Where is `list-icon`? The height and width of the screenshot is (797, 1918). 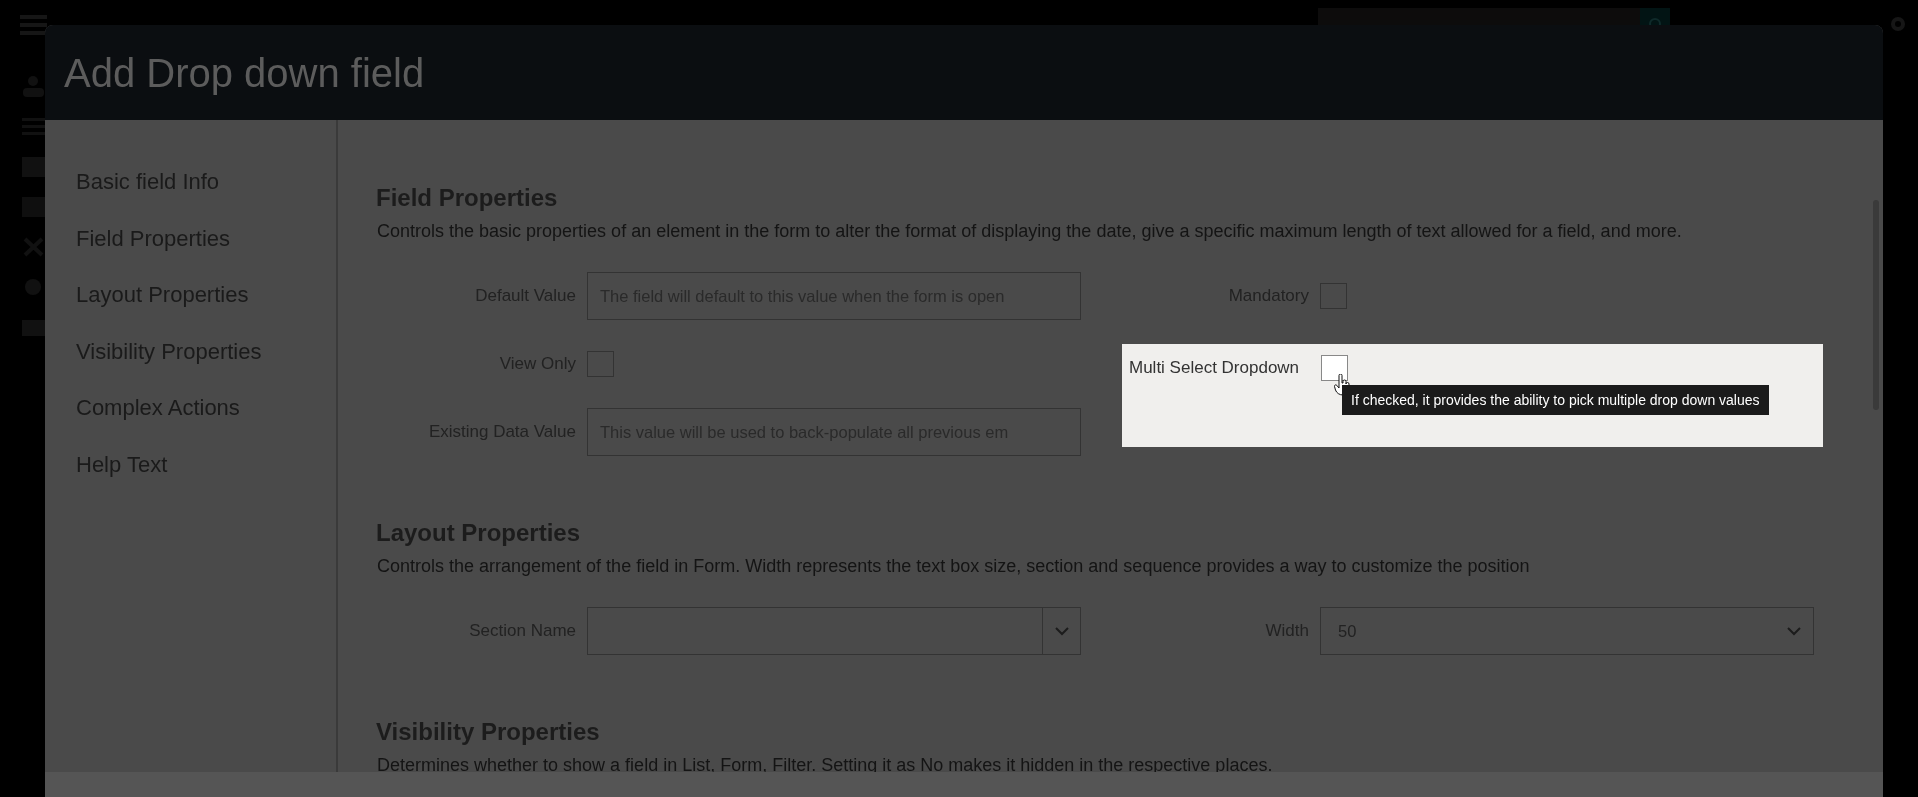
list-icon is located at coordinates (33, 127).